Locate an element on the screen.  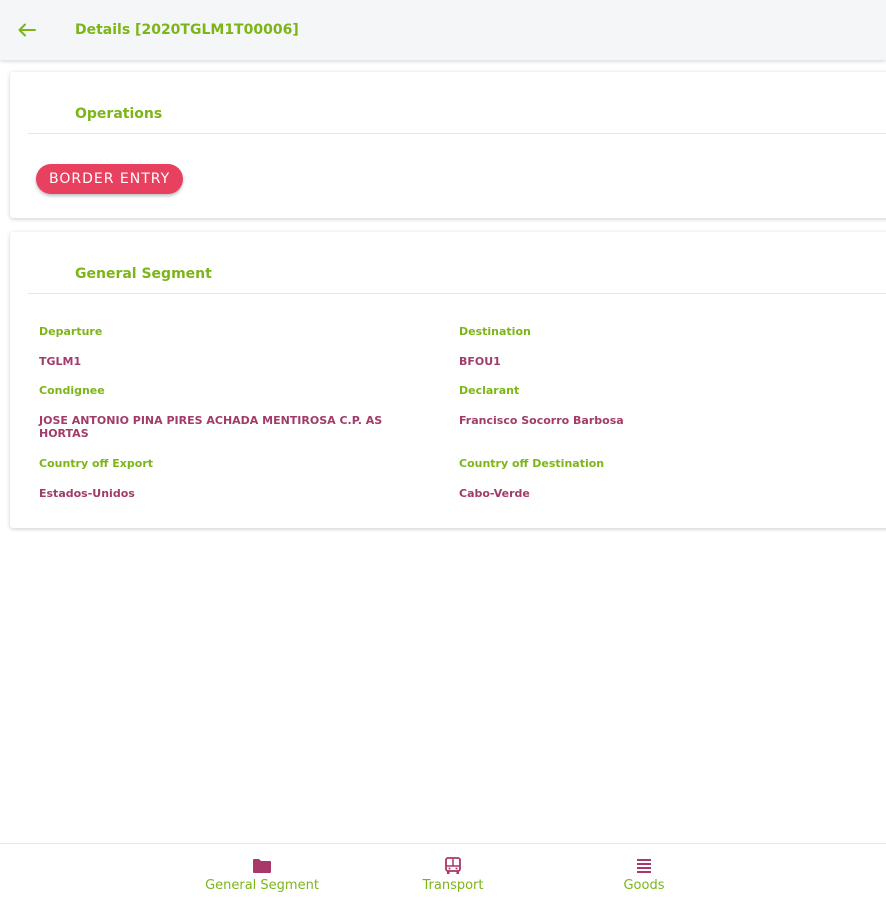
nav-transport-label: Transport is located at coordinates (453, 885).